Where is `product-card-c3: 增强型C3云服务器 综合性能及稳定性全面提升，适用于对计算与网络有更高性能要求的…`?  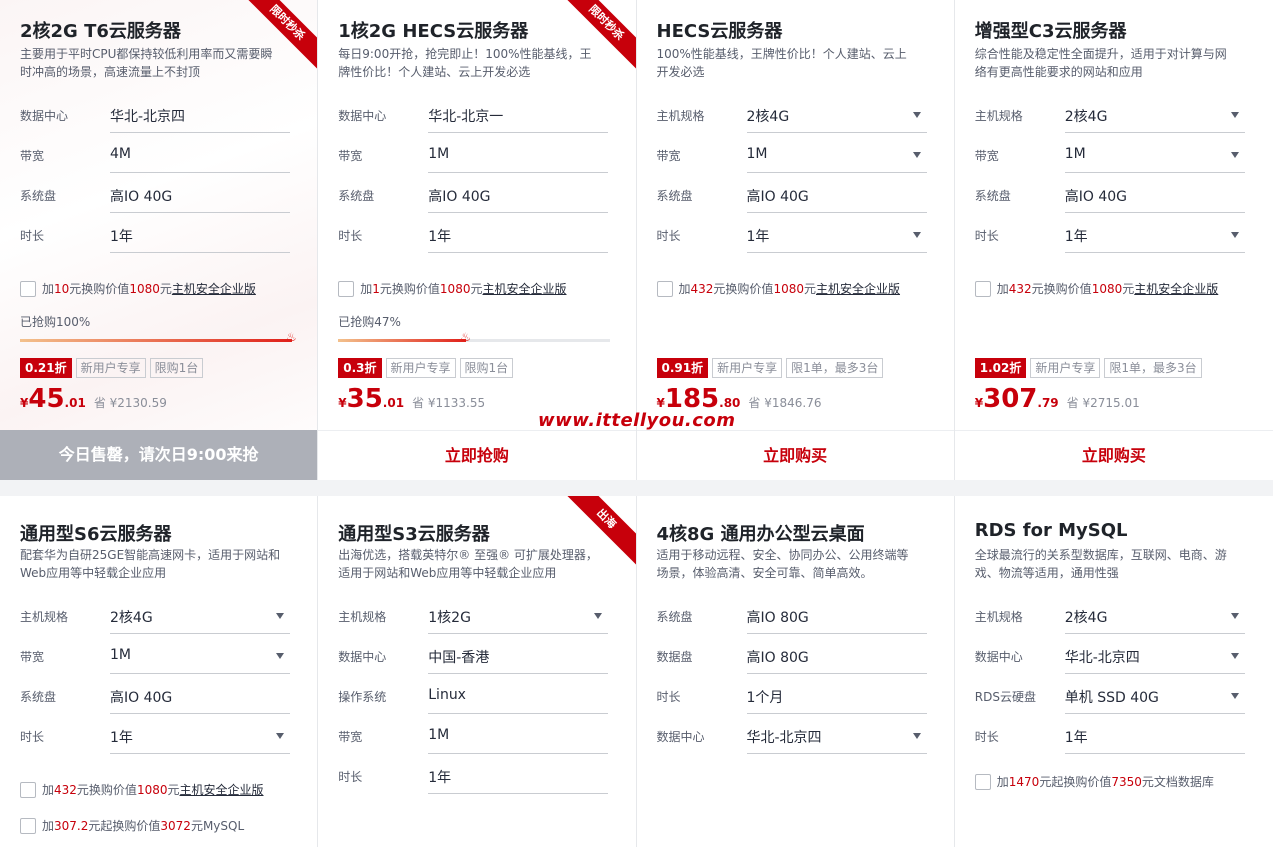 product-card-c3: 增强型C3云服务器 综合性能及稳定性全面提升，适用于对计算与网络有更高性能要求的… is located at coordinates (1113, 240).